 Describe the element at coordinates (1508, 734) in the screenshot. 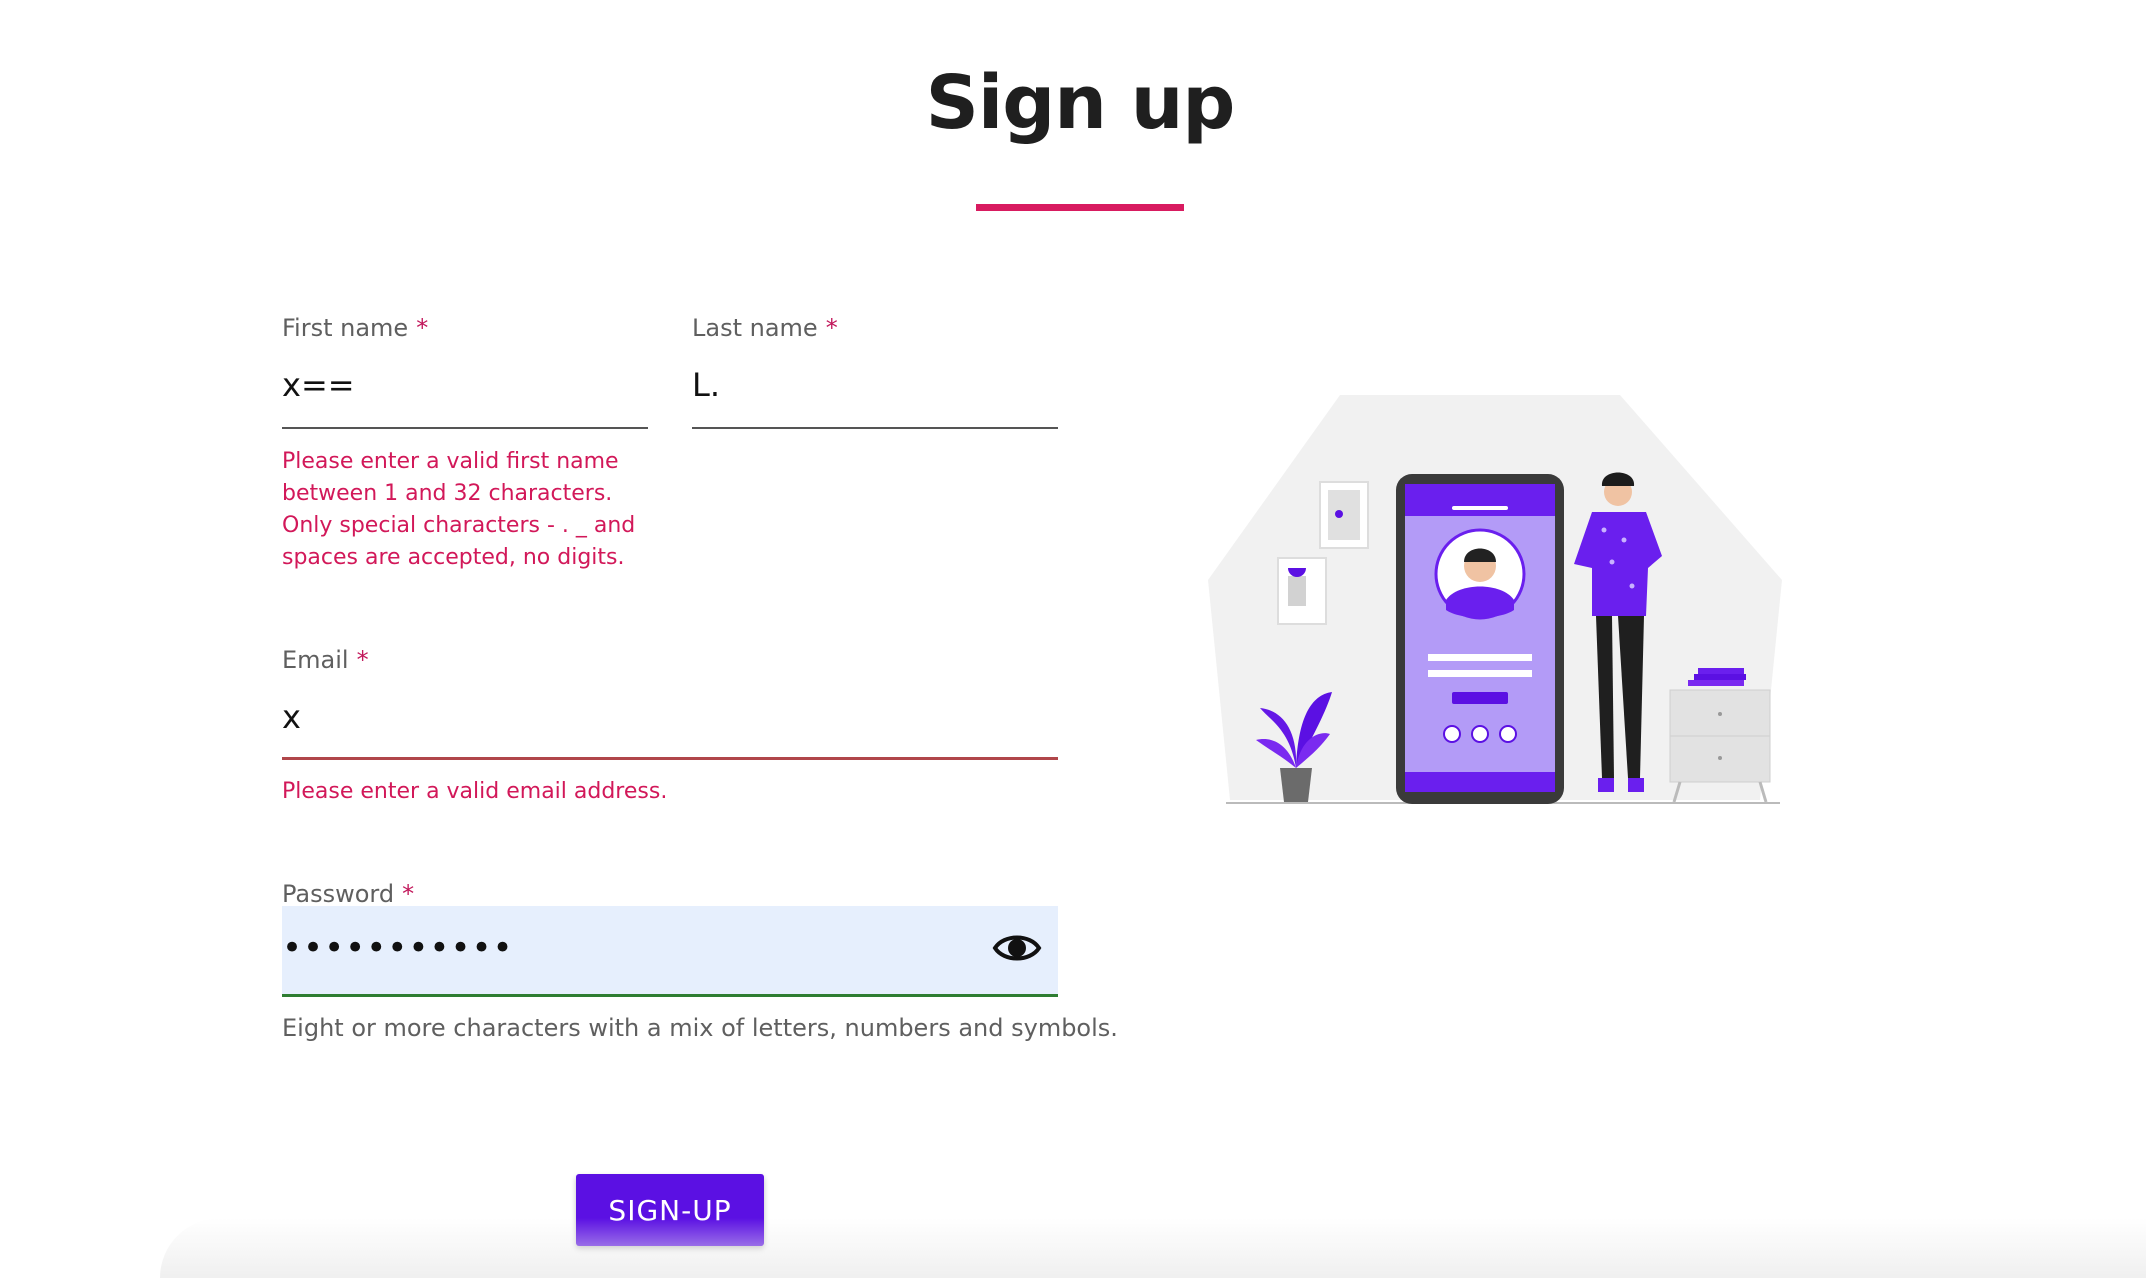

I see `twitter-icon` at that location.